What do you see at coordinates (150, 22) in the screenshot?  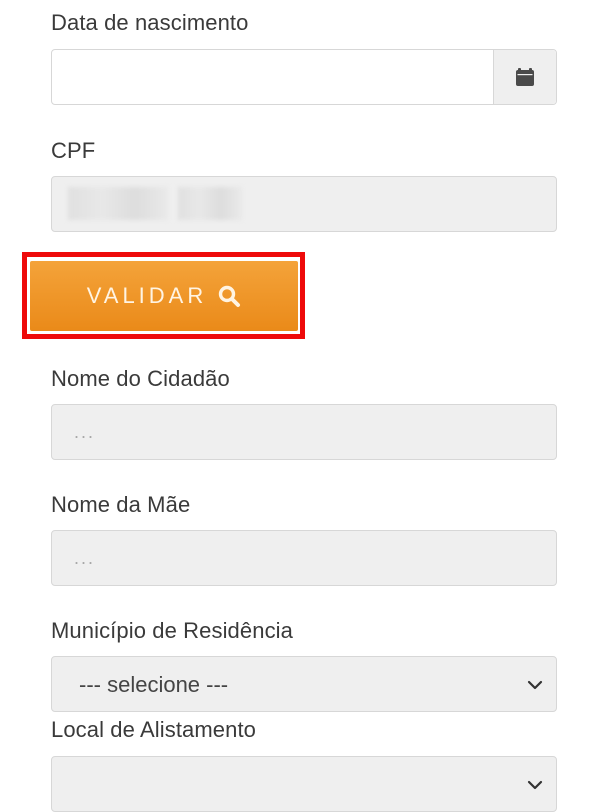 I see `birth-date-label: Data de nascimento` at bounding box center [150, 22].